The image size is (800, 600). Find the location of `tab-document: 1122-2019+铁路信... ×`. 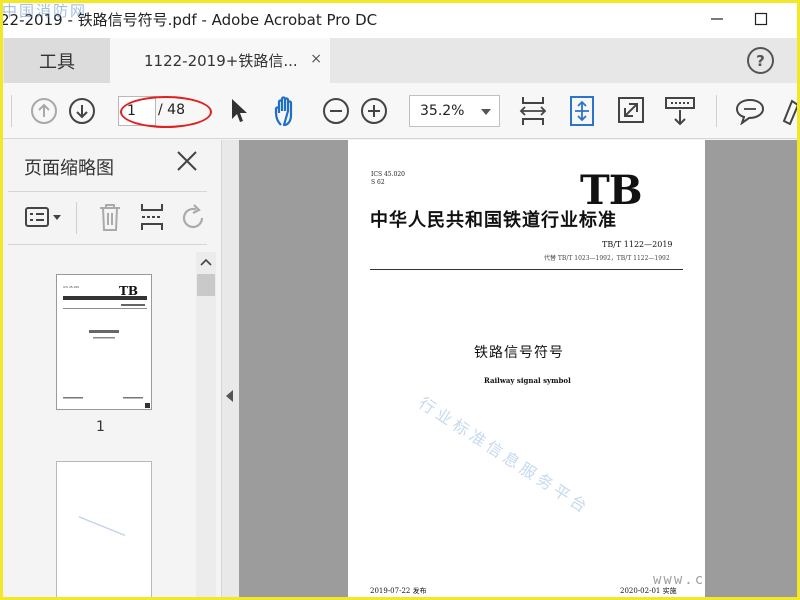

tab-document: 1122-2019+铁路信... × is located at coordinates (220, 60).